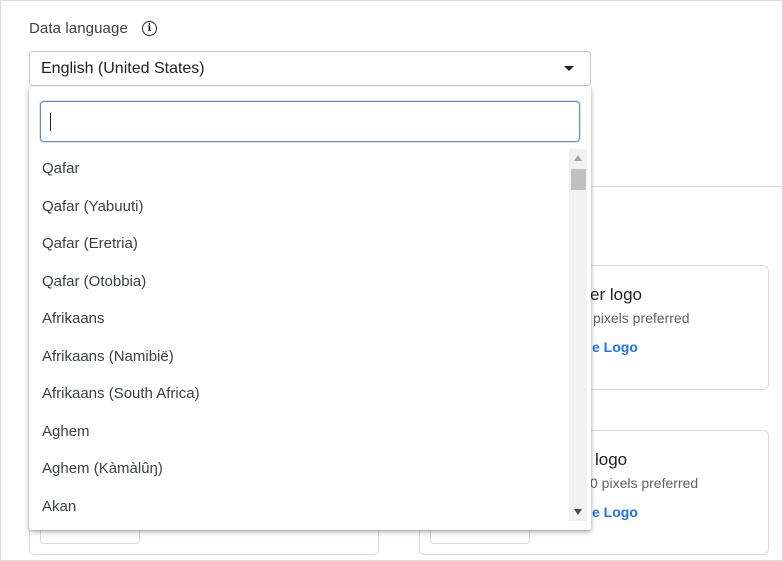  Describe the element at coordinates (615, 512) in the screenshot. I see `change-logo-link-2: e Logo` at that location.